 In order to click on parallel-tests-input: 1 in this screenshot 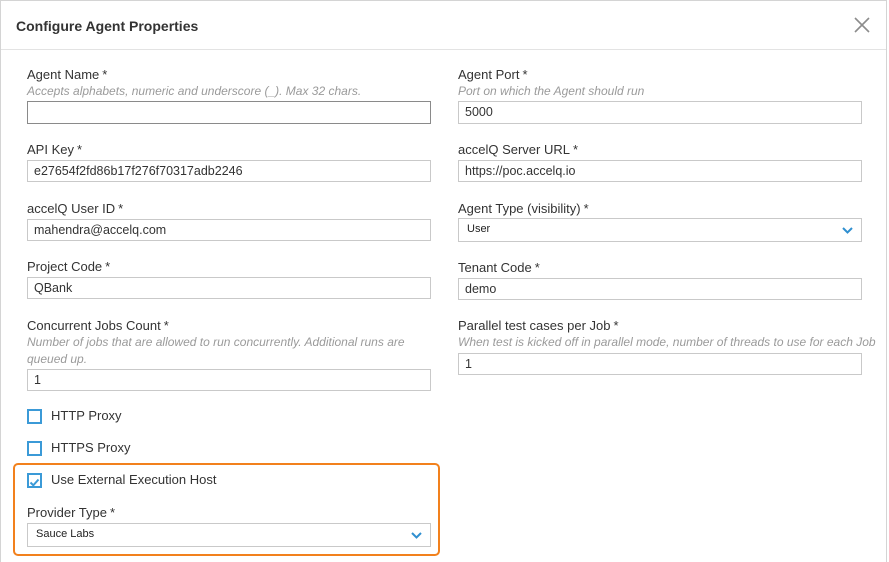, I will do `click(660, 364)`.